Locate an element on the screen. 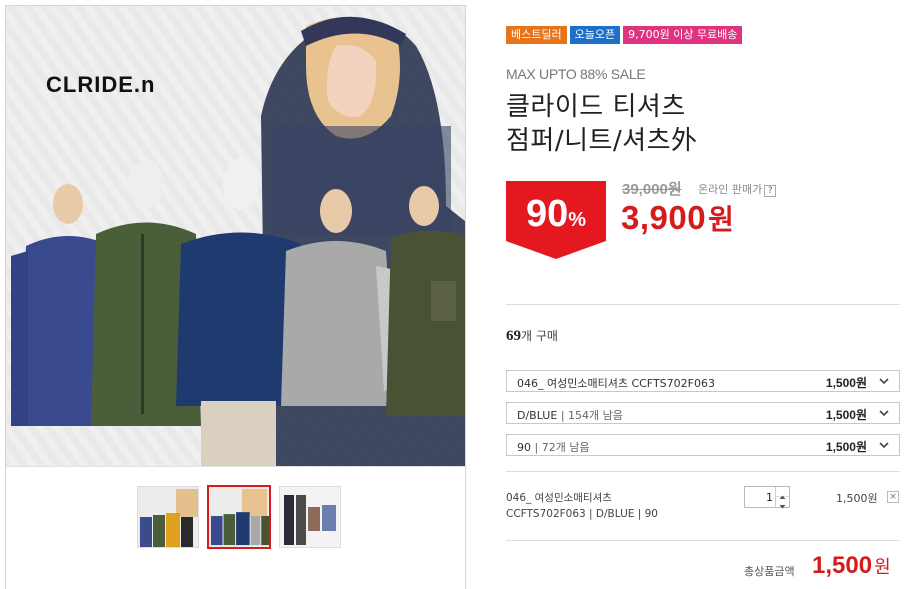 The image size is (913, 589). online-price-label: 온라인 판매가? is located at coordinates (737, 189).